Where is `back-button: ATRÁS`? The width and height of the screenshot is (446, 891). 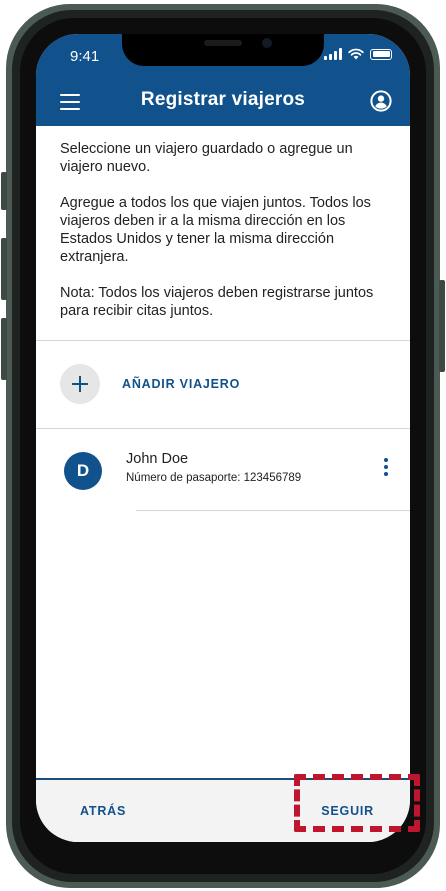
back-button: ATRÁS is located at coordinates (103, 811).